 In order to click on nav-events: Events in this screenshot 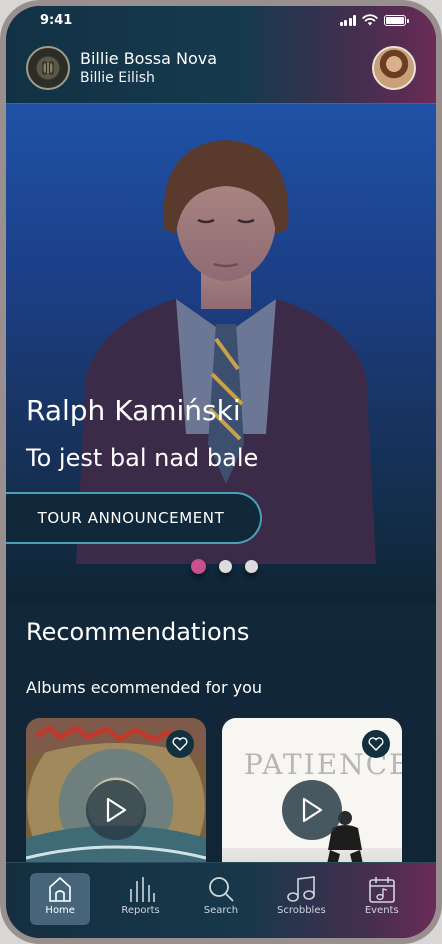, I will do `click(382, 899)`.